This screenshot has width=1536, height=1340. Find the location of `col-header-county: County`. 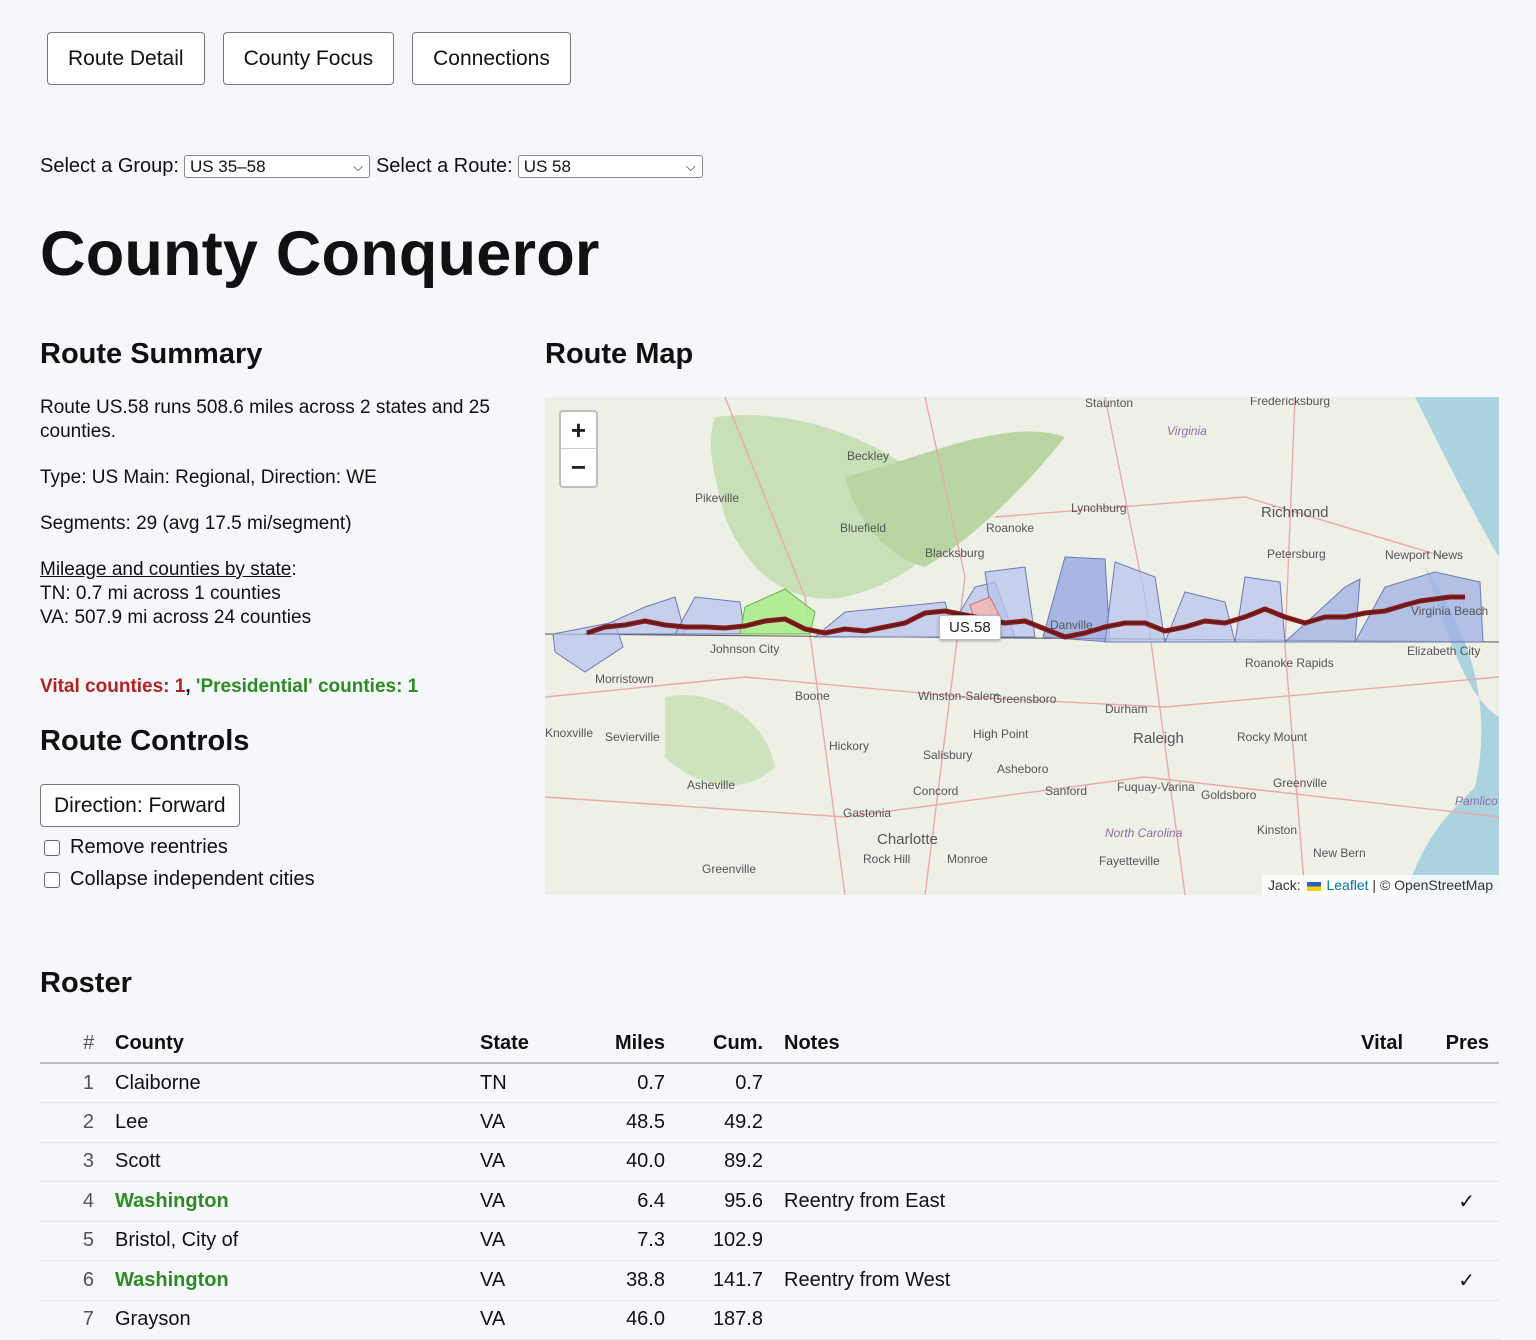

col-header-county: County is located at coordinates (296, 1044).